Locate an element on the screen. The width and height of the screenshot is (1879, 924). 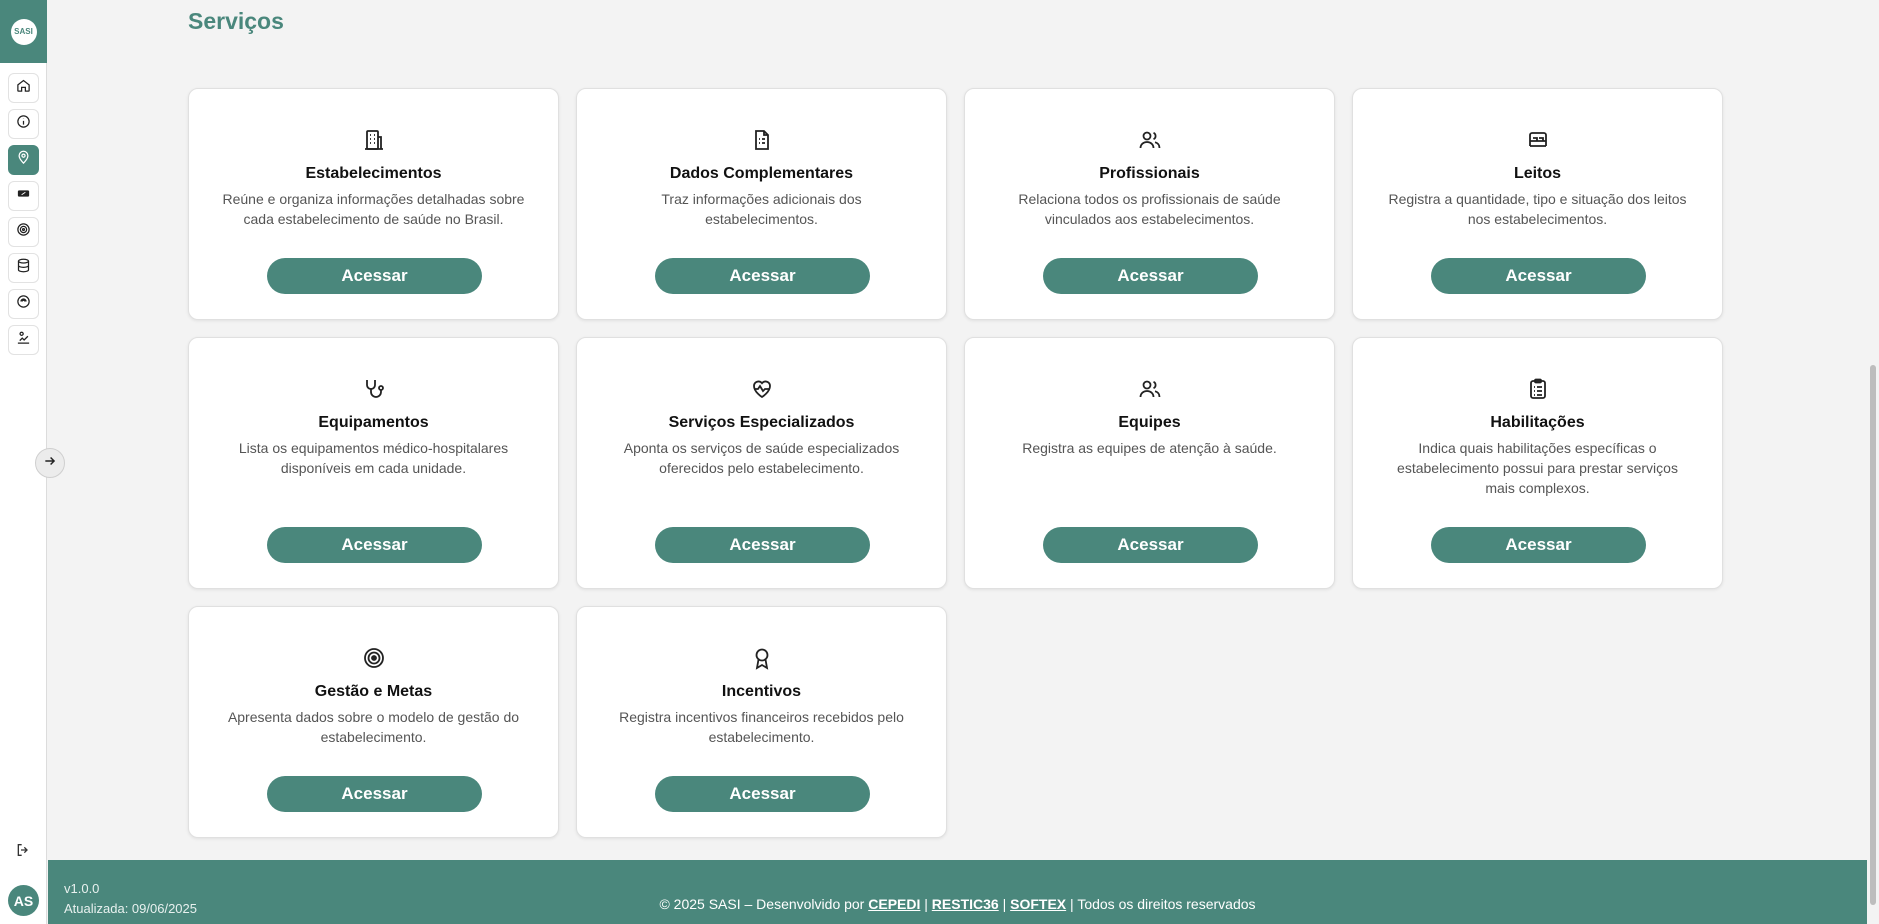
home-icon is located at coordinates (23, 88).